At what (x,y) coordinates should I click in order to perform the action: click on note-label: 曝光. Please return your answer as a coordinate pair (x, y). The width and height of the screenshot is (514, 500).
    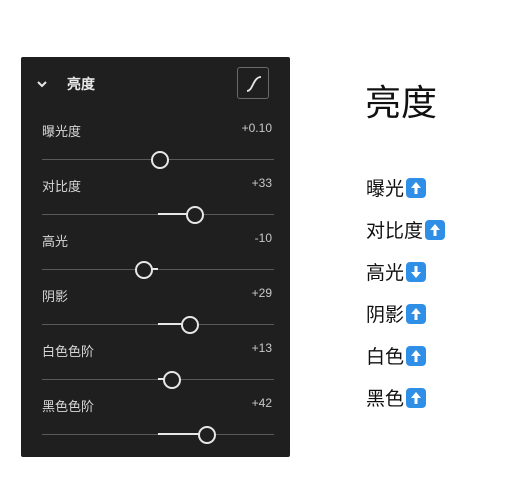
    Looking at the image, I should click on (385, 189).